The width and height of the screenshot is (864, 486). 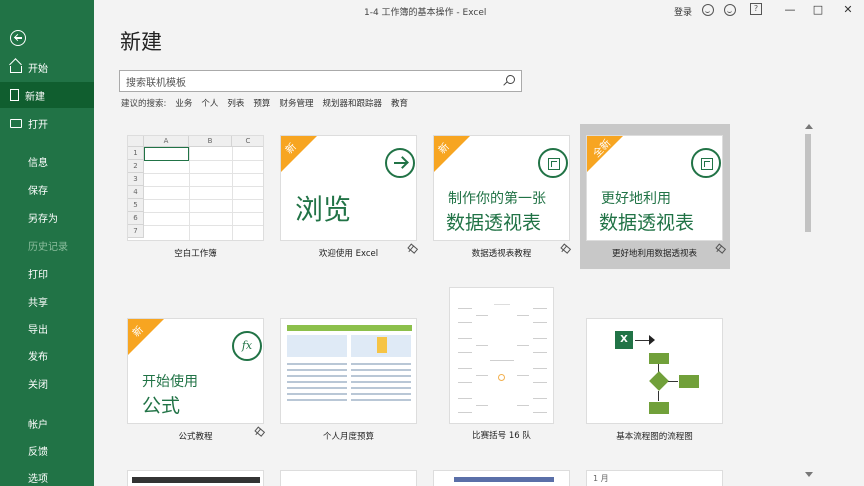 What do you see at coordinates (818, 9) in the screenshot?
I see `restore-button: □` at bounding box center [818, 9].